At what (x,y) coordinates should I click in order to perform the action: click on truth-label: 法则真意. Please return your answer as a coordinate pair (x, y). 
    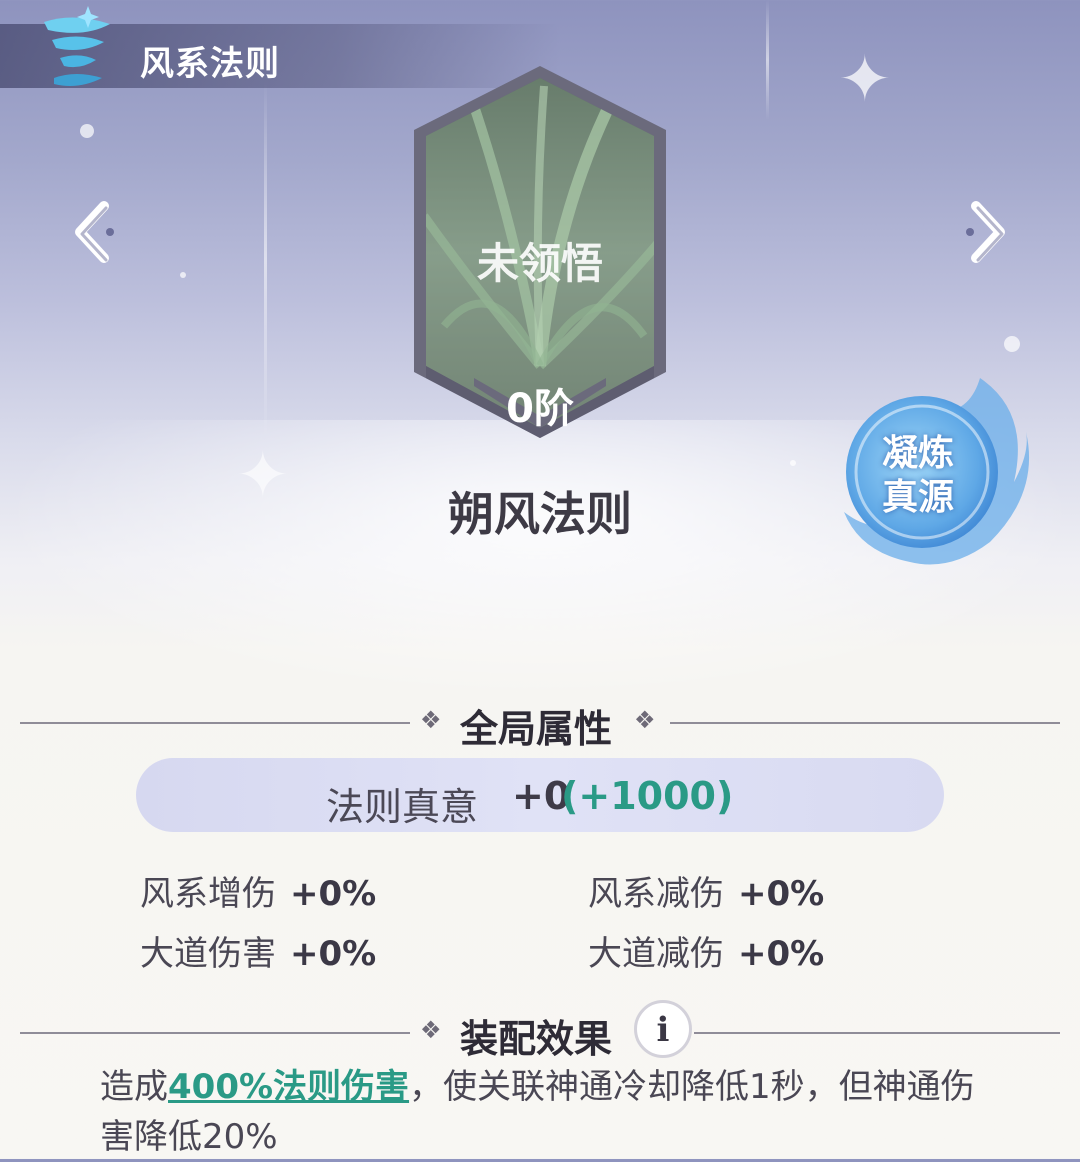
    Looking at the image, I should click on (402, 807).